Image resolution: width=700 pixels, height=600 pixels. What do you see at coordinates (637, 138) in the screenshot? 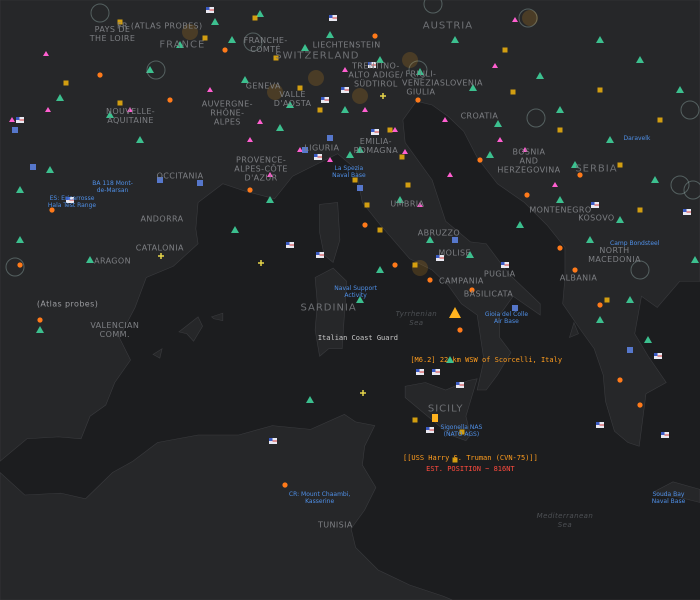
I see `base-label: Daravelk` at bounding box center [637, 138].